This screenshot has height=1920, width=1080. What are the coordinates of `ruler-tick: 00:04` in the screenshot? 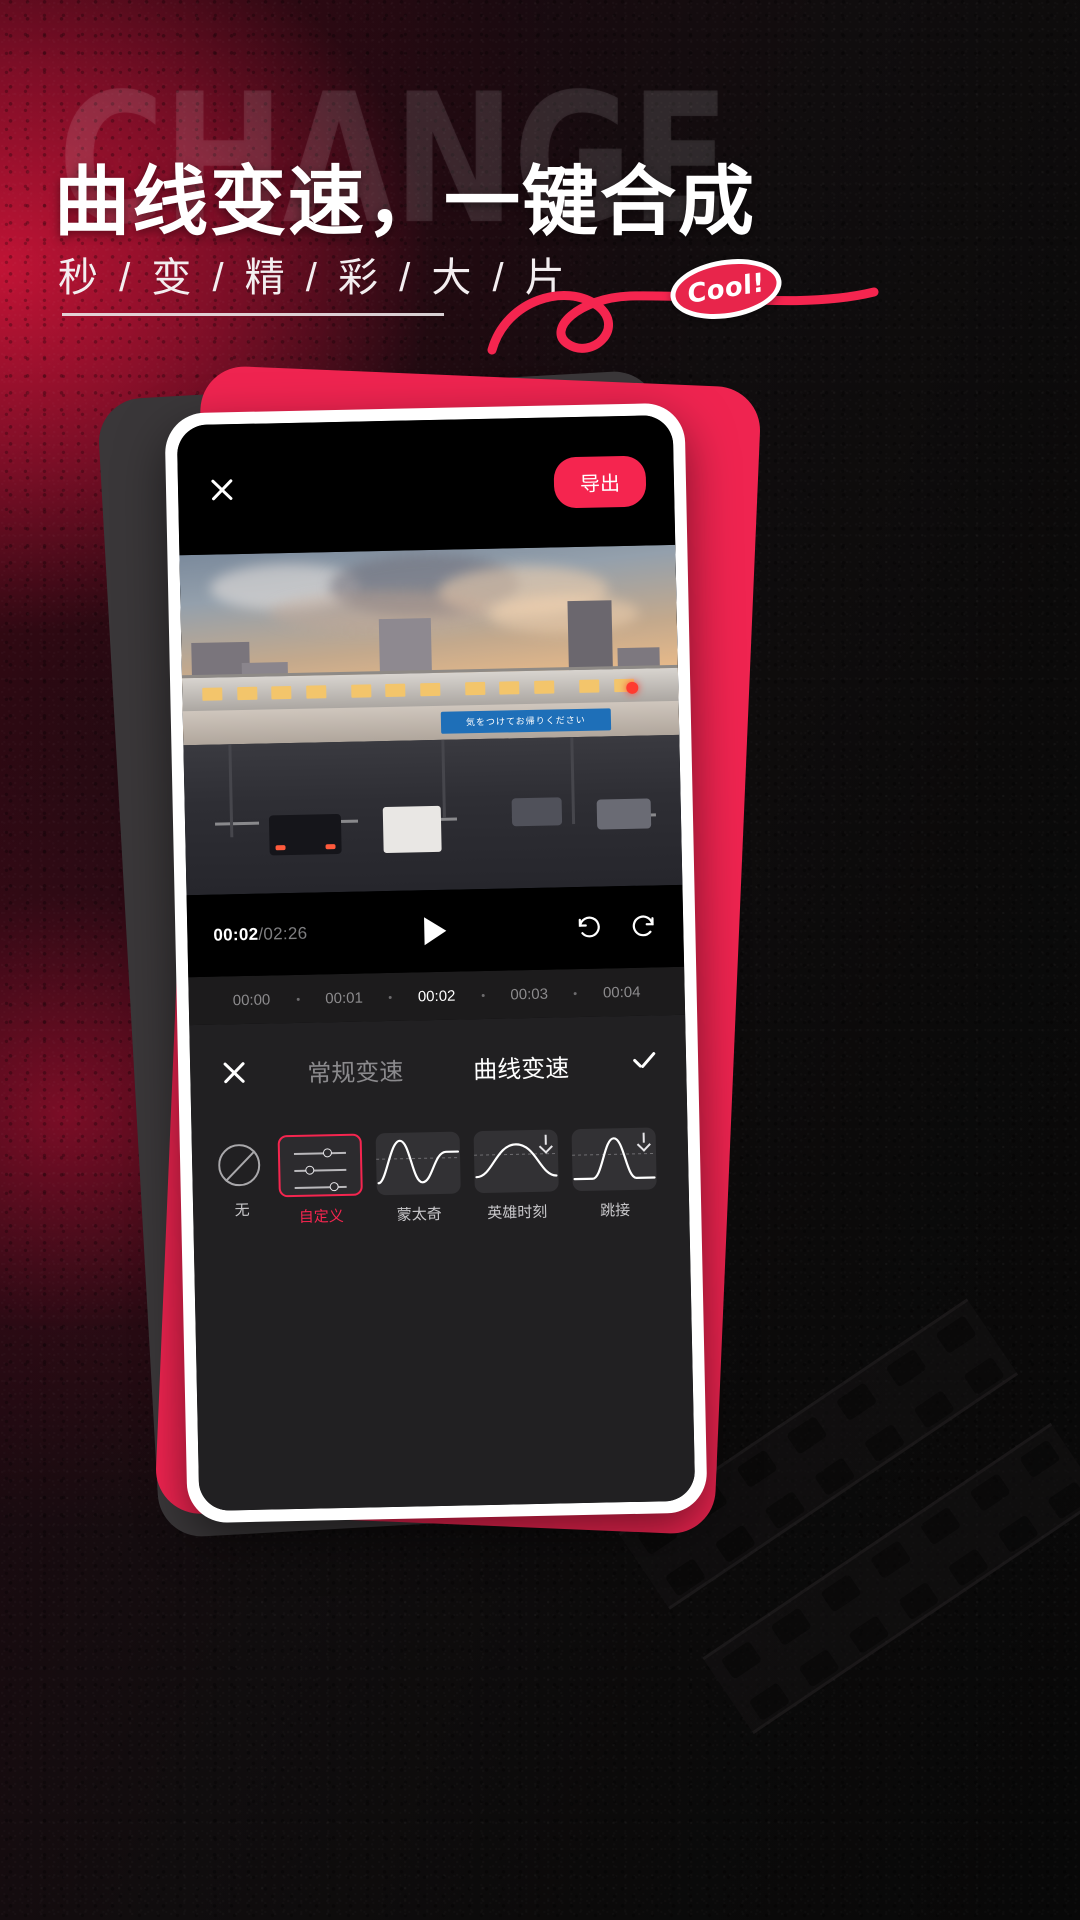 It's located at (621, 992).